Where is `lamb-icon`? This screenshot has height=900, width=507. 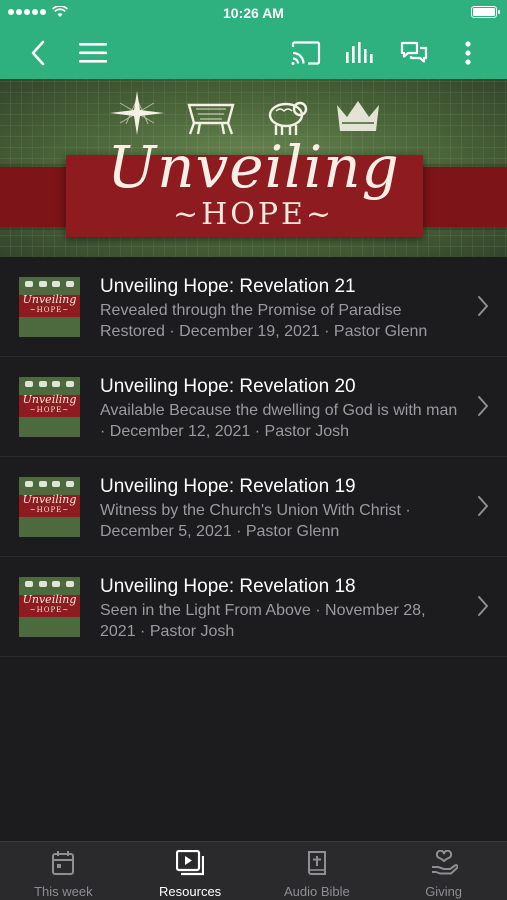
lamb-icon is located at coordinates (288, 118).